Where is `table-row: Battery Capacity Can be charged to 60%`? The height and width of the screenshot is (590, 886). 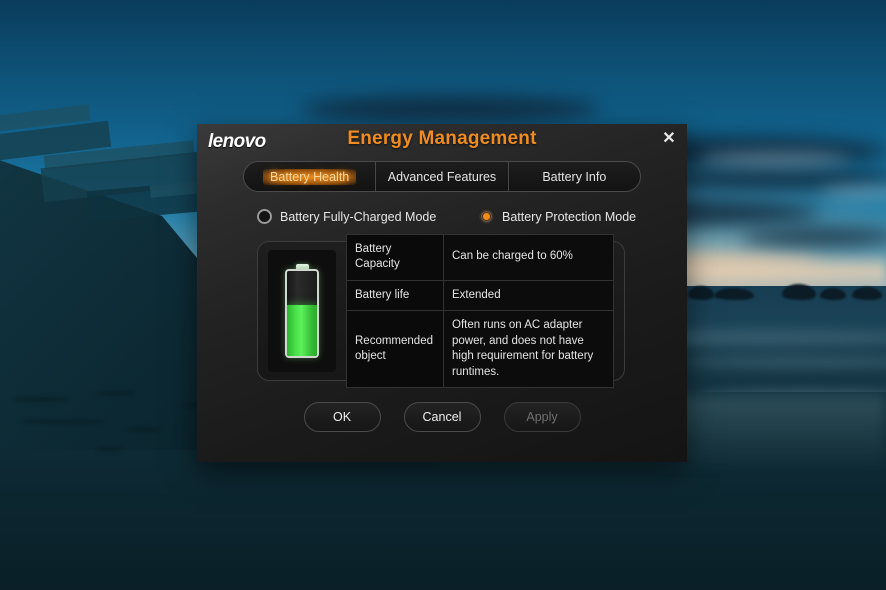 table-row: Battery Capacity Can be charged to 60% is located at coordinates (480, 257).